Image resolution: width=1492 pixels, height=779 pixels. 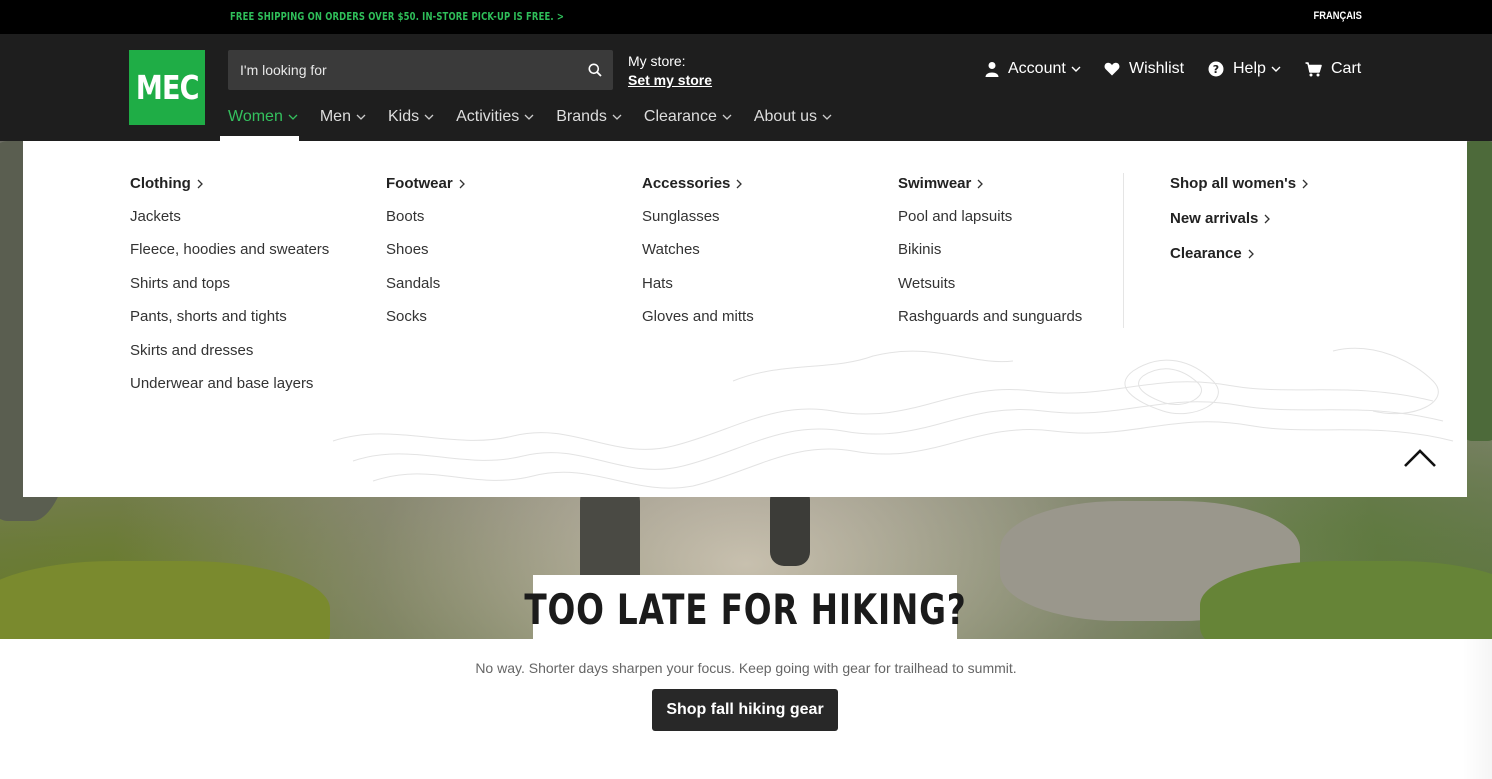 I want to click on menu-link: Pool and lapsuits, so click(x=990, y=223).